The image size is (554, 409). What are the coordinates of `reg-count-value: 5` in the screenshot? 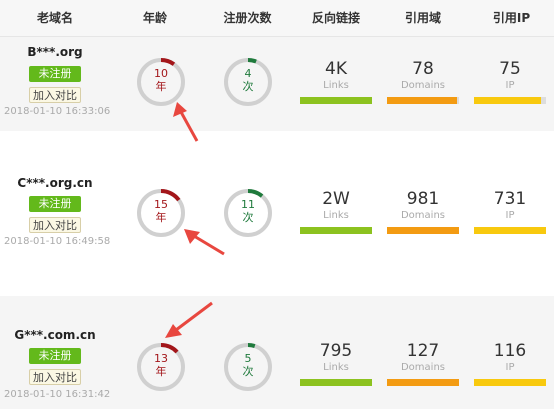 It's located at (248, 358).